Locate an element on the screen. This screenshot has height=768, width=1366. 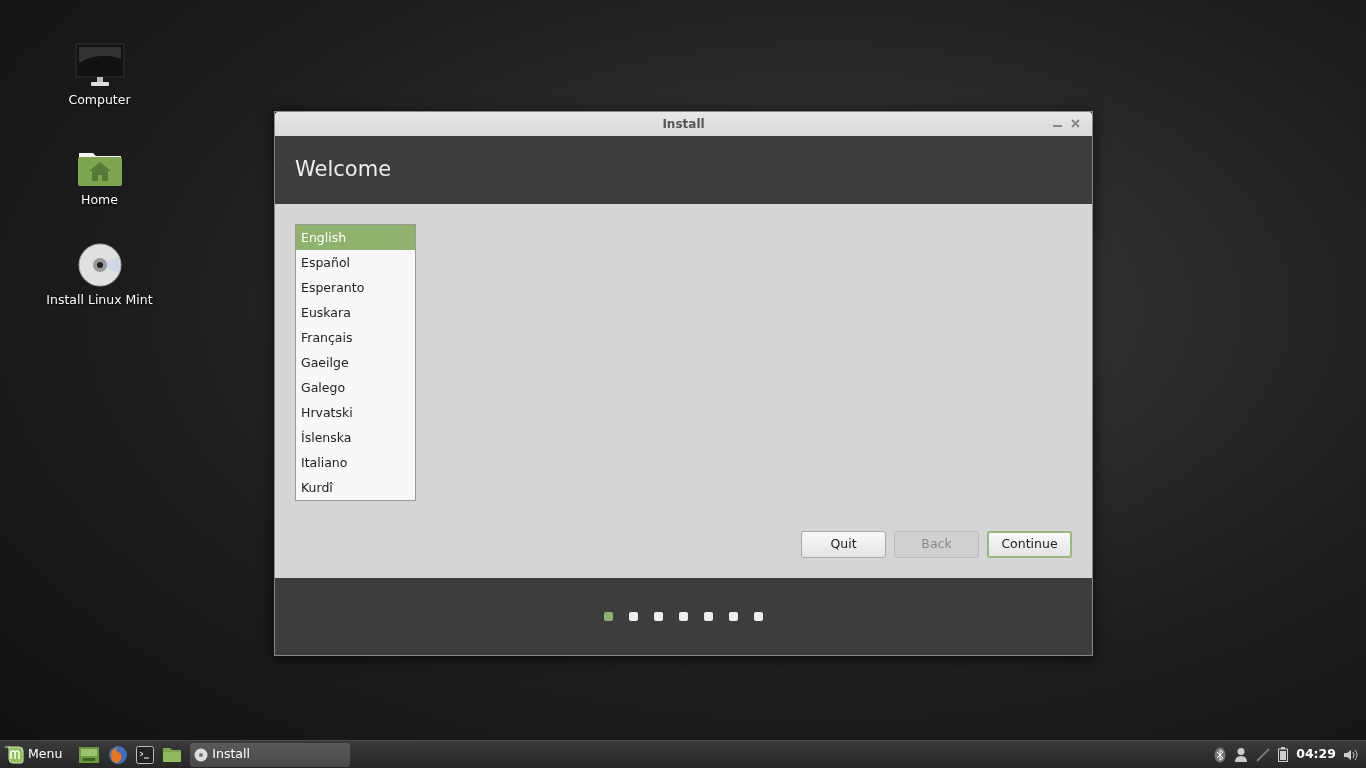
clock: 04:29 is located at coordinates (1316, 754).